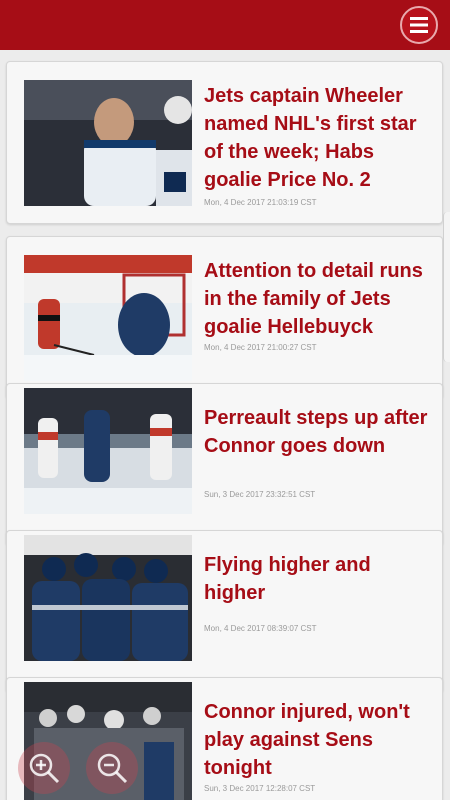 The width and height of the screenshot is (450, 800). I want to click on zoom-out-button, so click(112, 768).